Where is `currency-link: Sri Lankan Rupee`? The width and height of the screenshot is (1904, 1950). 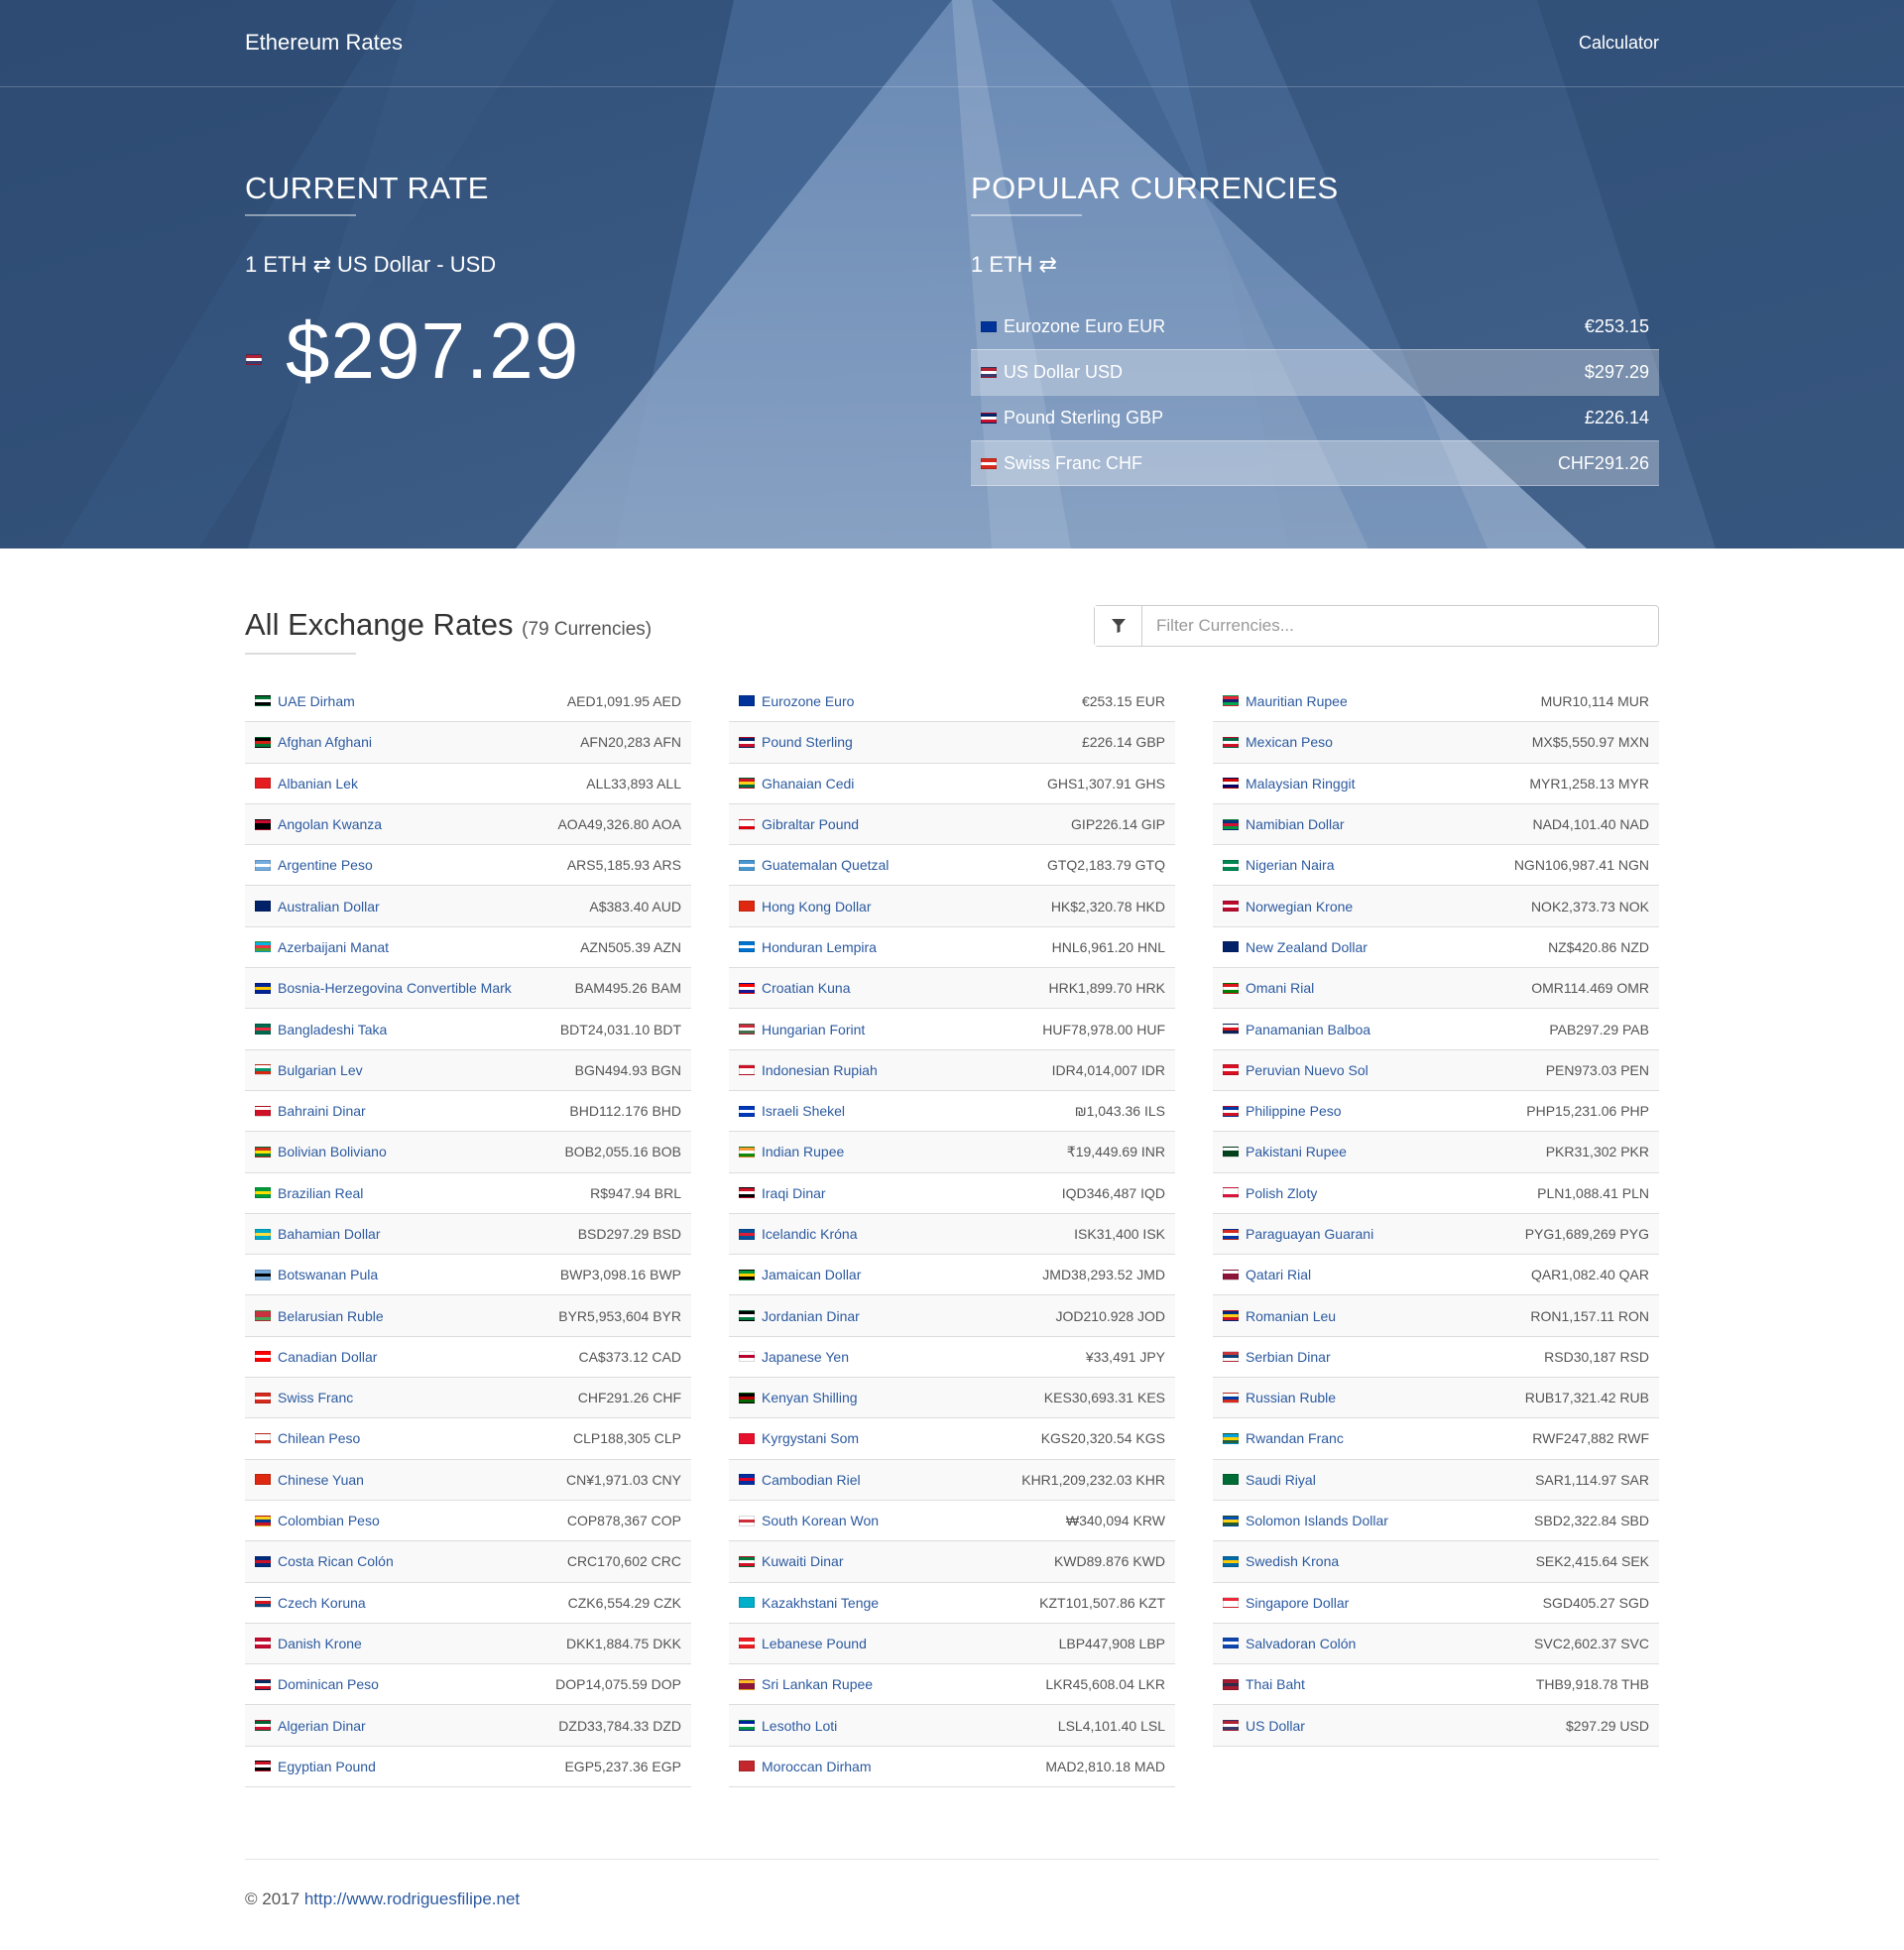 currency-link: Sri Lankan Rupee is located at coordinates (892, 1684).